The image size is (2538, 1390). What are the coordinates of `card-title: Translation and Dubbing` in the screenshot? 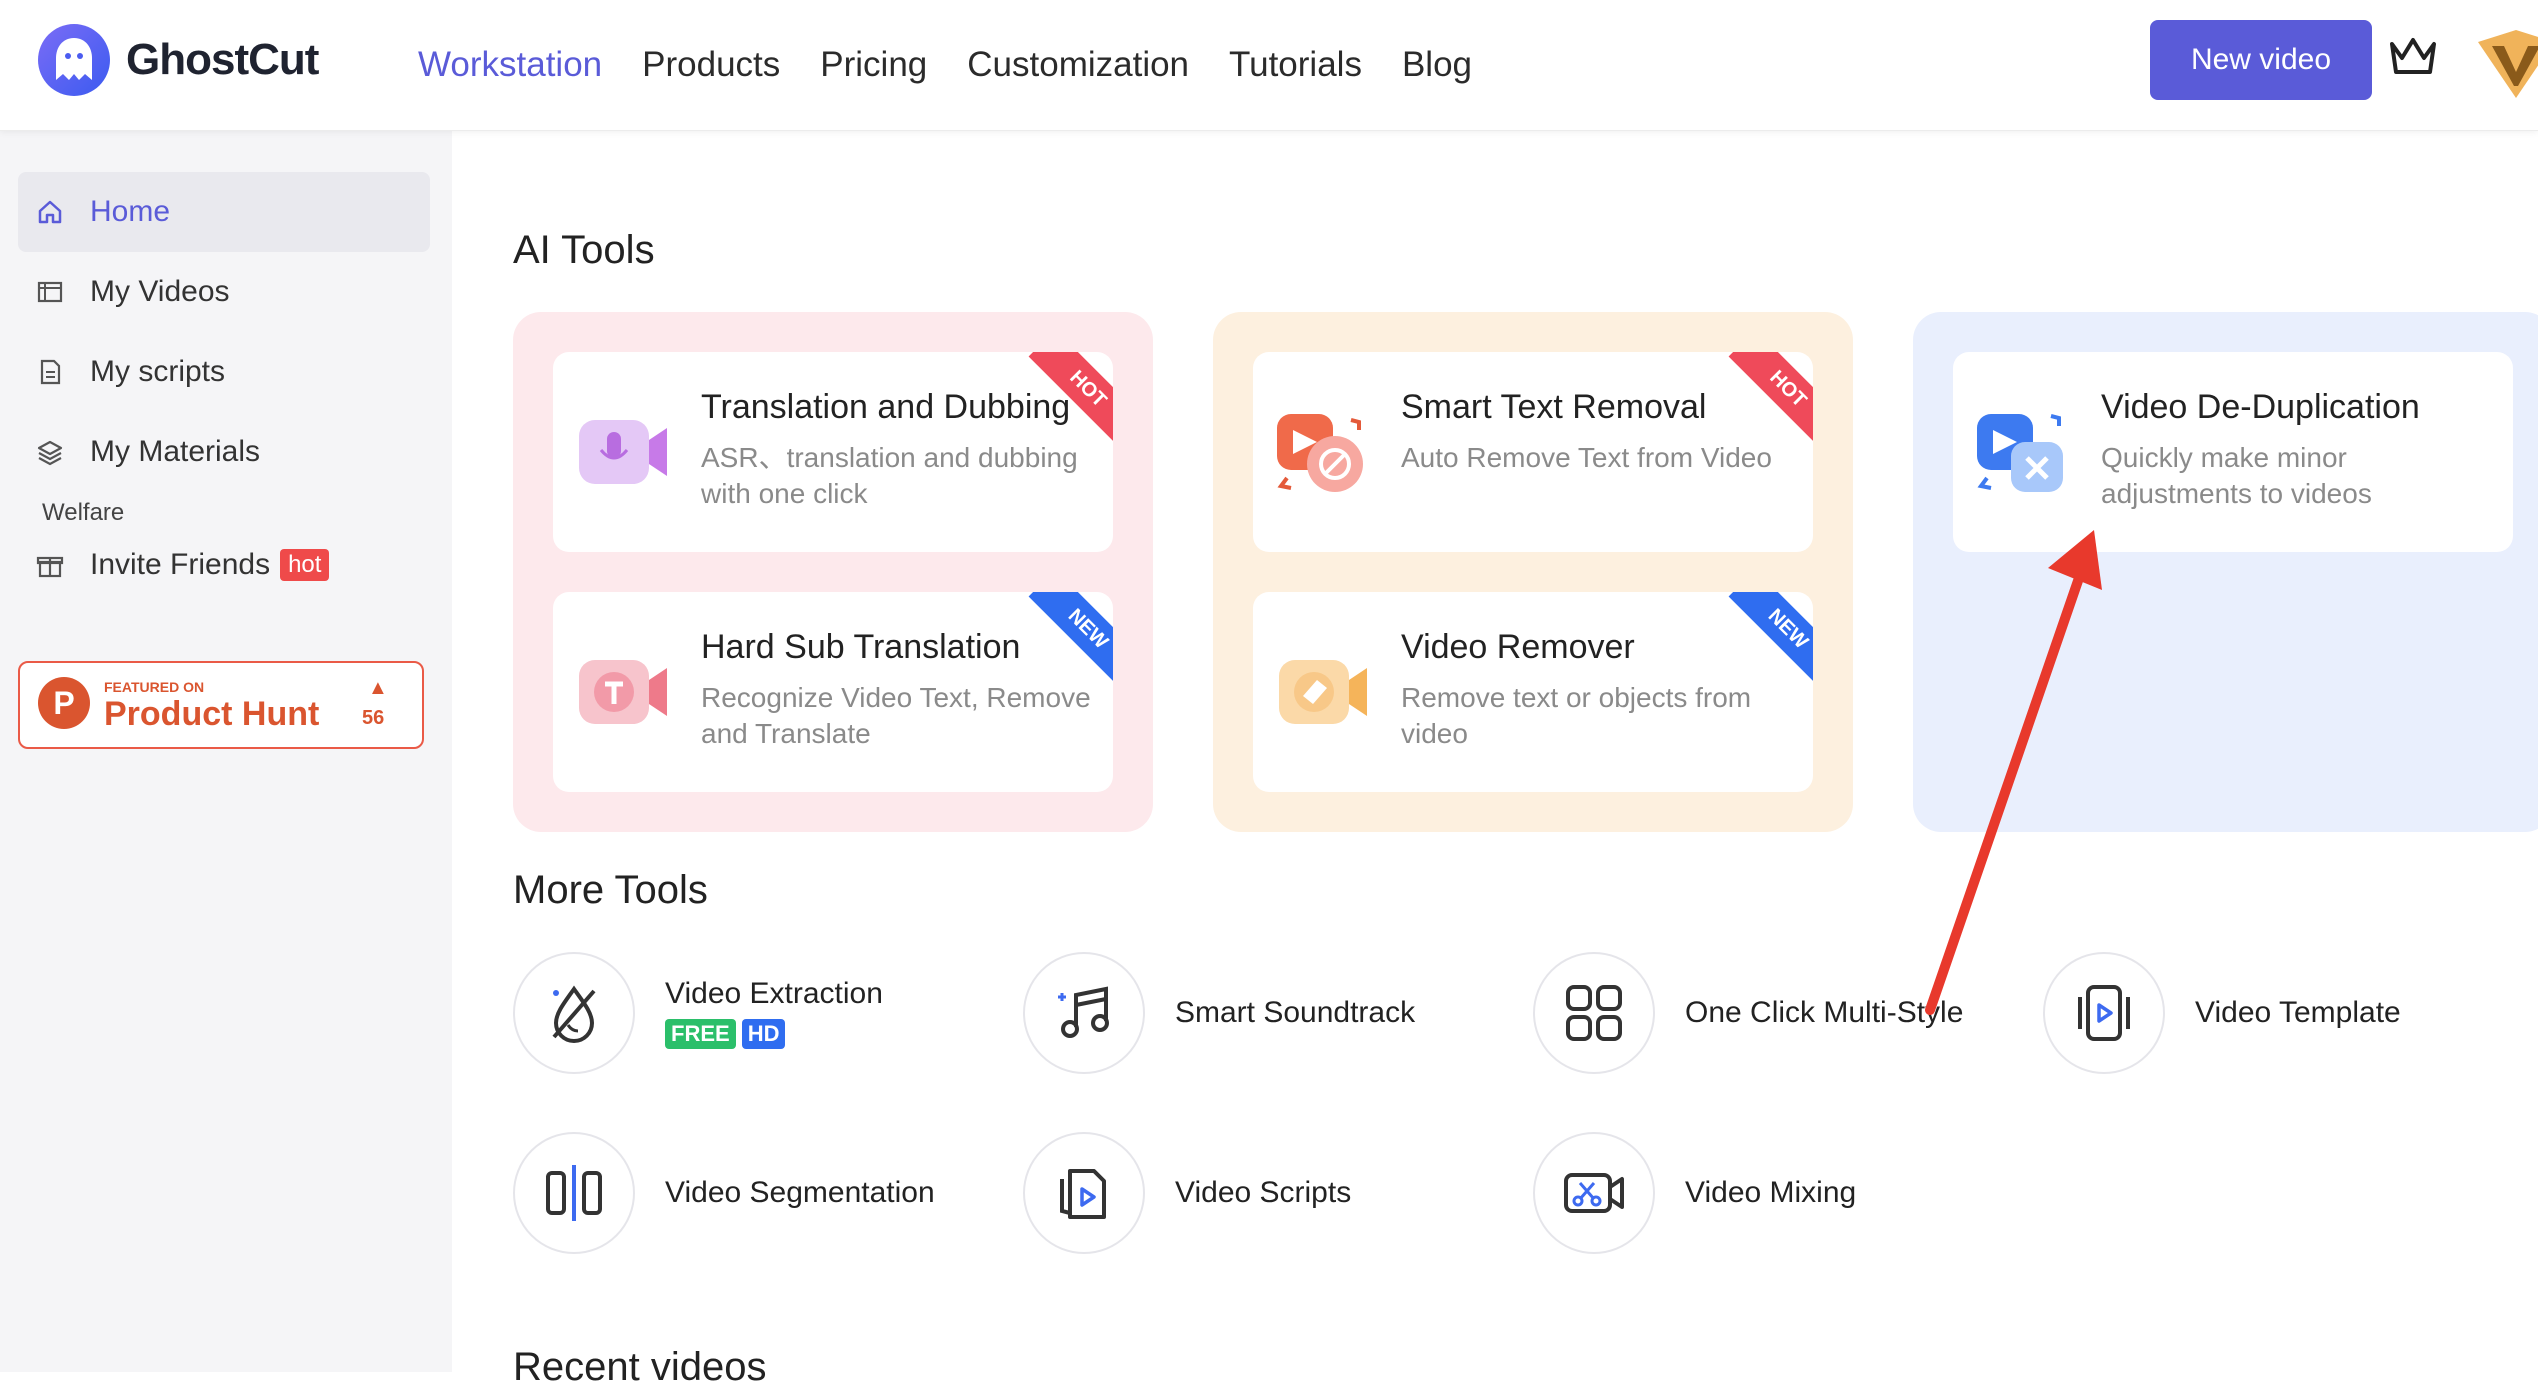 It's located at (886, 407).